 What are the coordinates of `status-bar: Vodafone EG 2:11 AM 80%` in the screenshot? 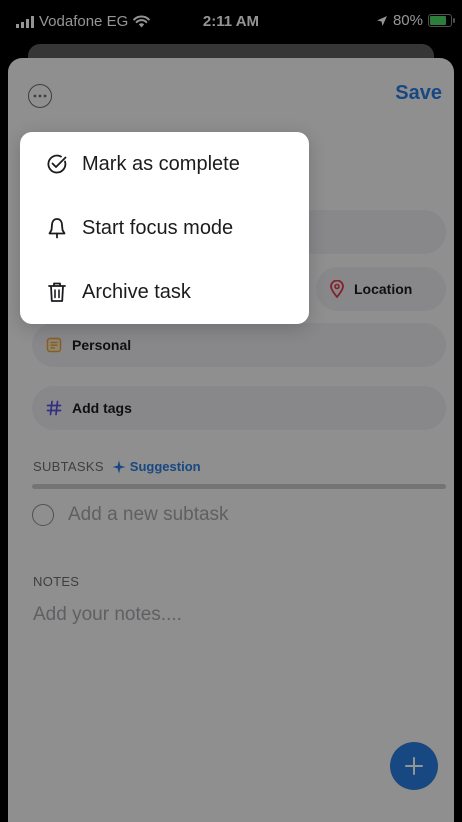 It's located at (231, 22).